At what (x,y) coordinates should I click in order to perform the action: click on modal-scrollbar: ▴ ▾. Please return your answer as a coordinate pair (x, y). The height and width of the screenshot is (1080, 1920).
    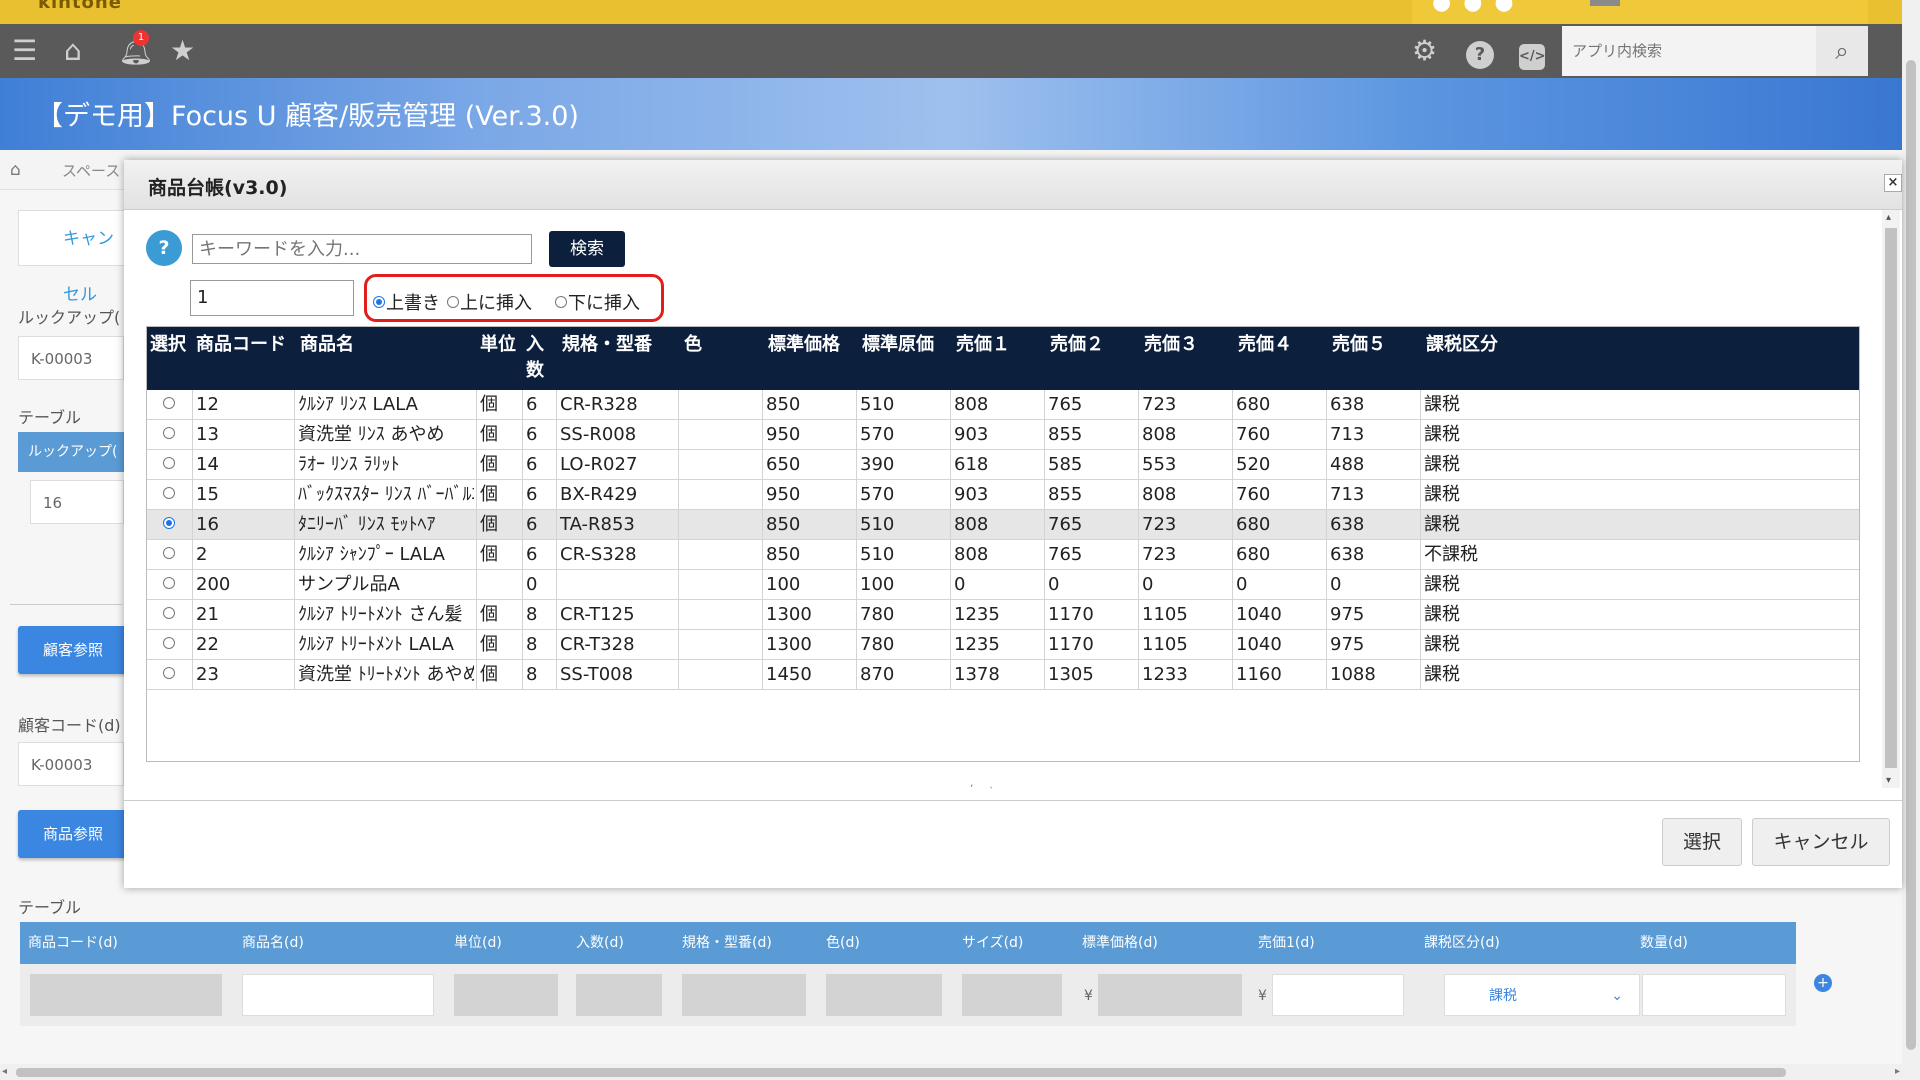
    Looking at the image, I should click on (1891, 499).